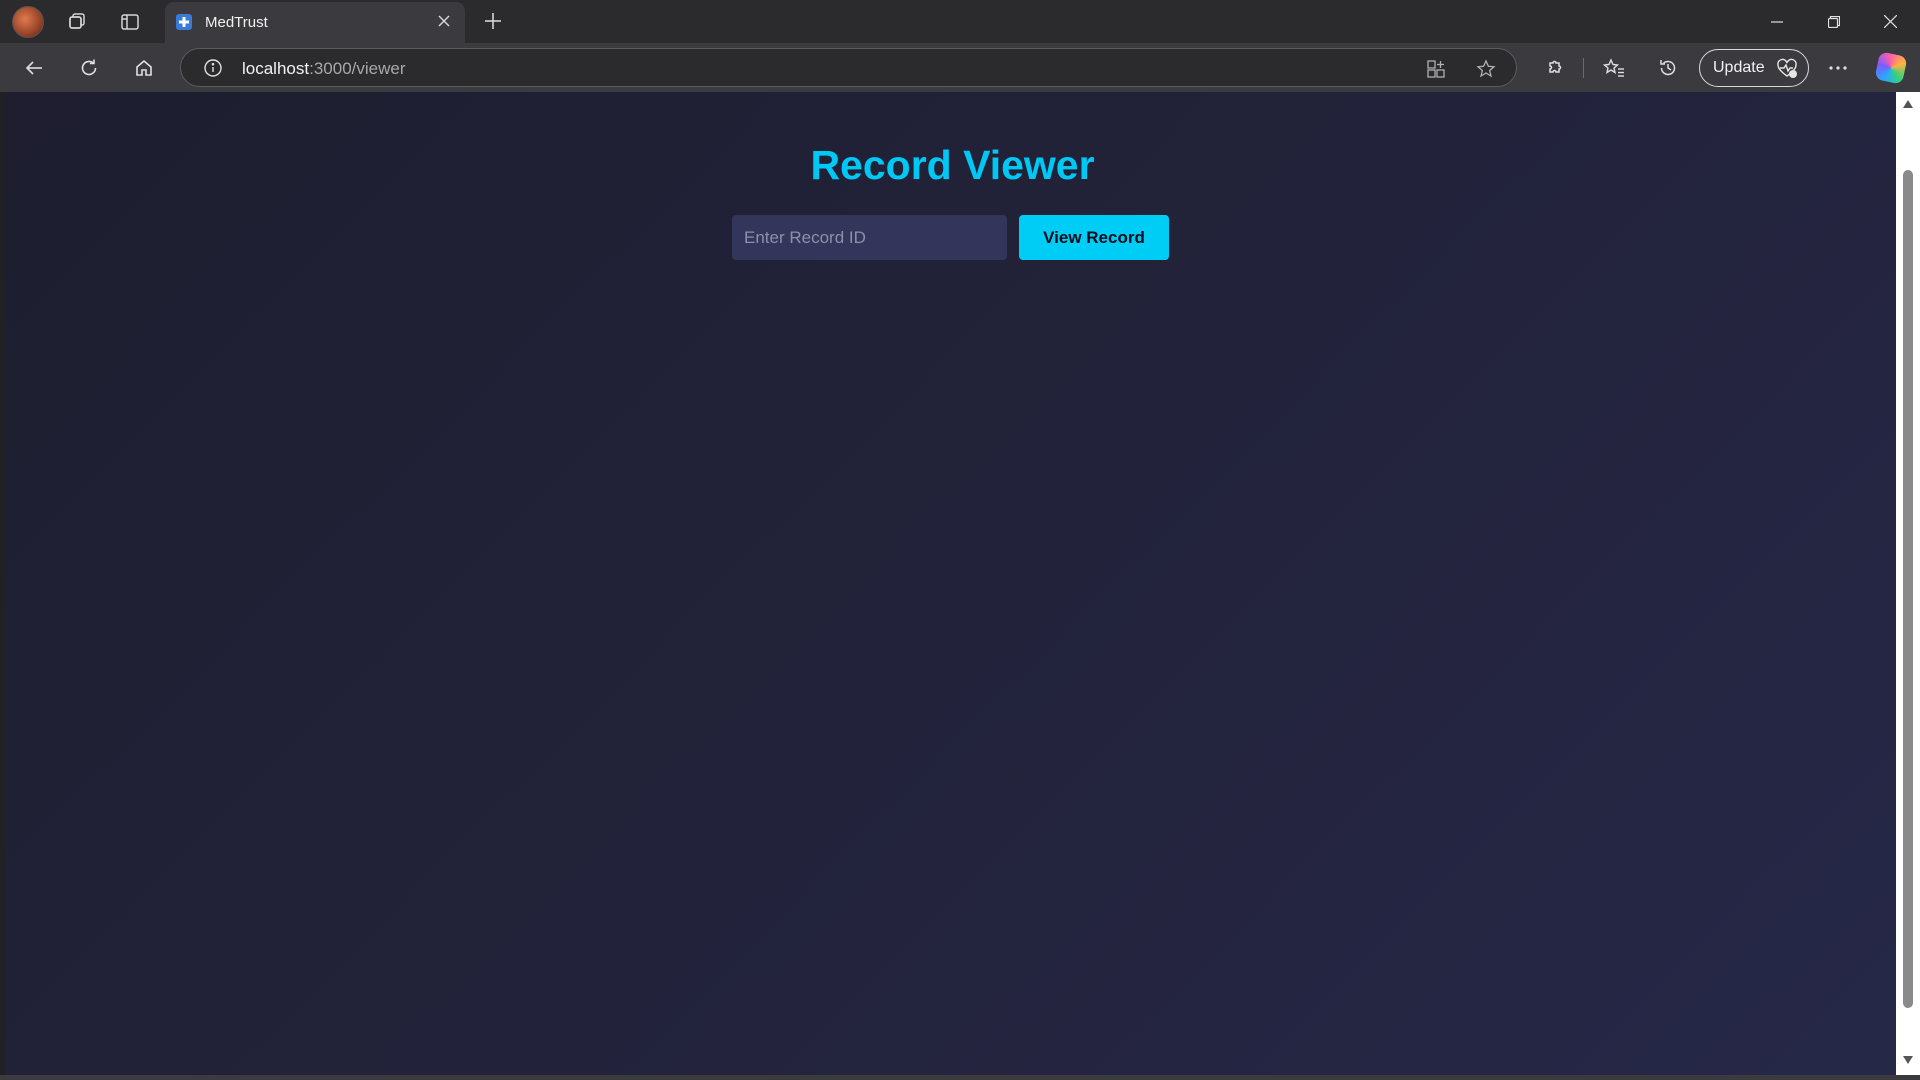 The image size is (1920, 1080). I want to click on restore-button, so click(1833, 21).